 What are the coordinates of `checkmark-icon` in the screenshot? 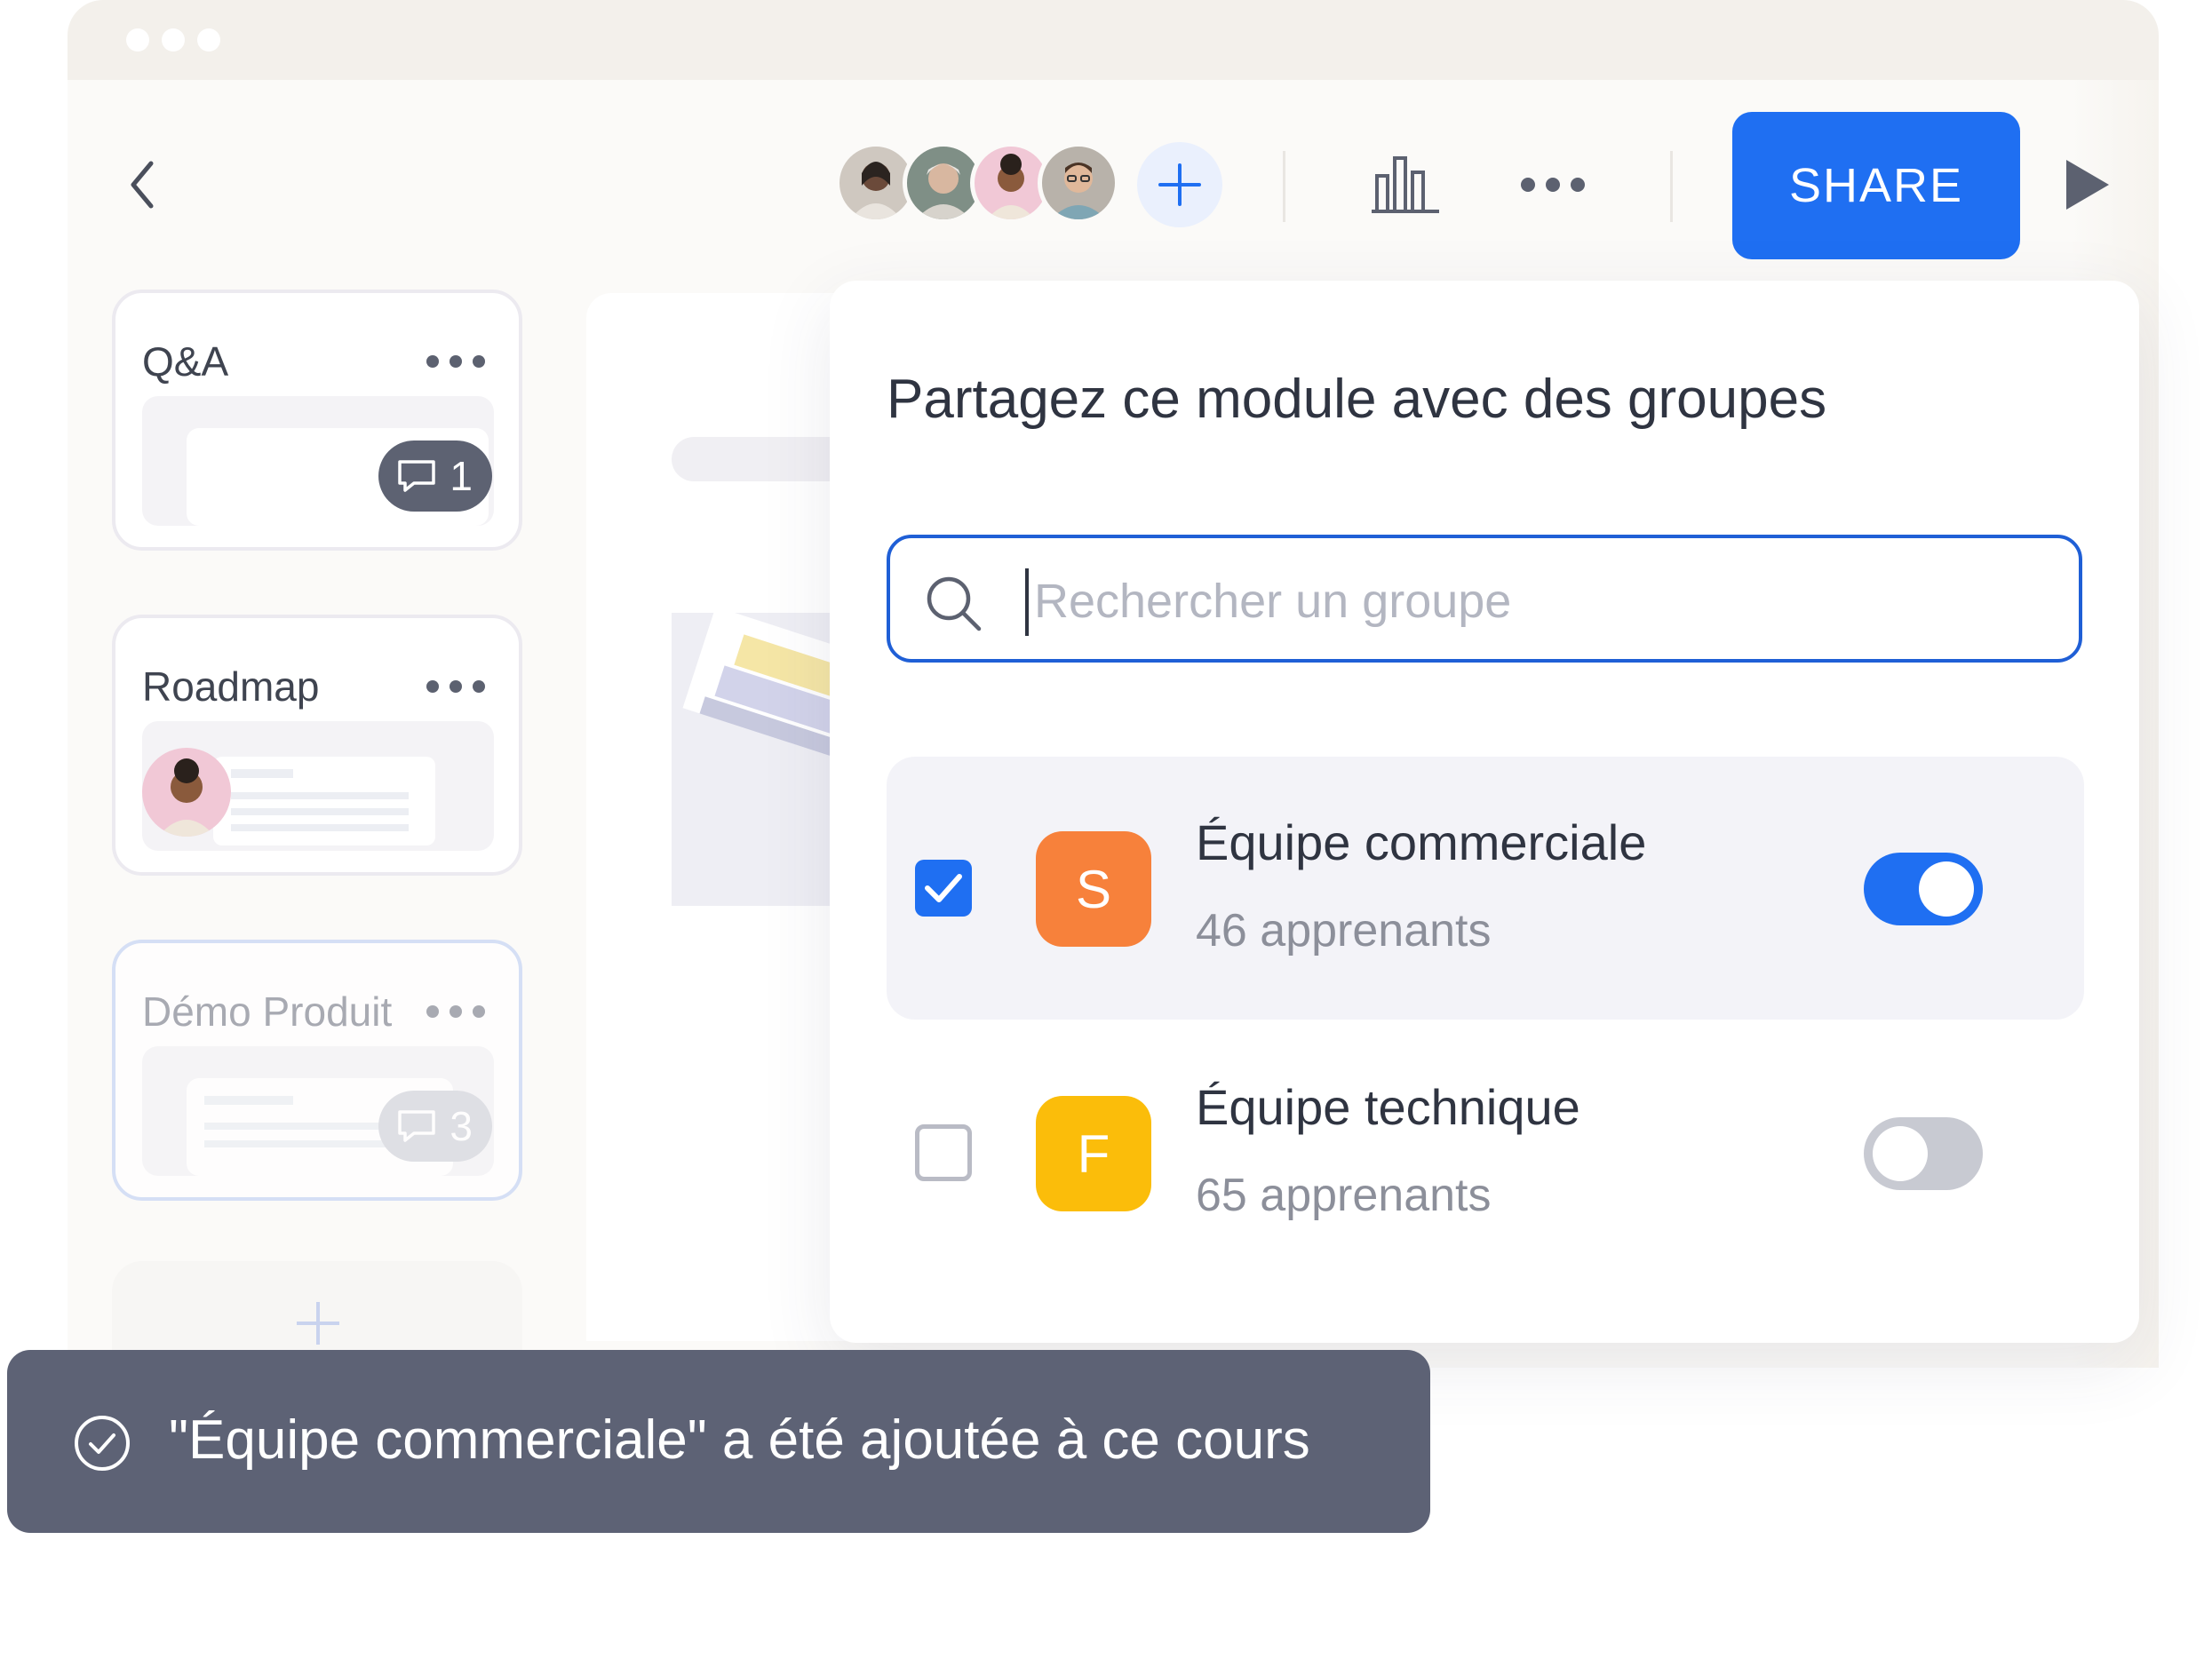 It's located at (944, 888).